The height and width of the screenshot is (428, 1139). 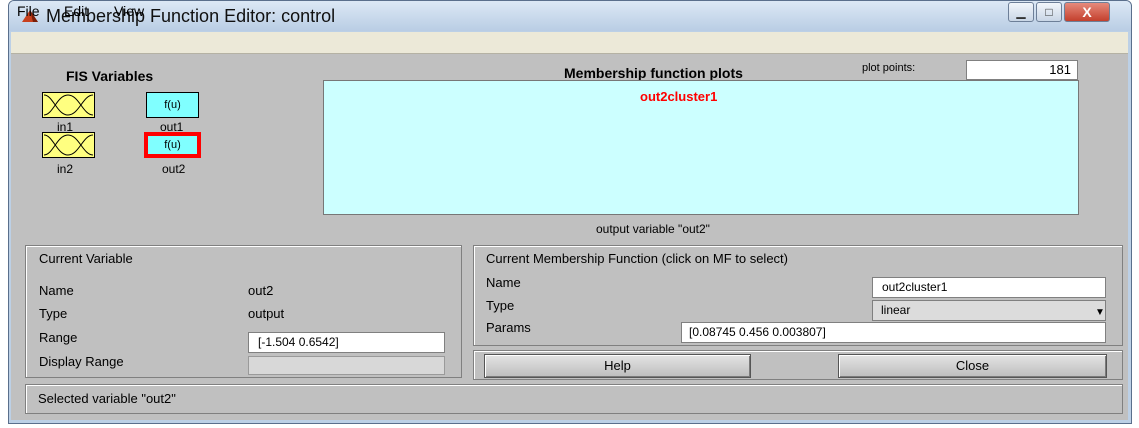 What do you see at coordinates (129, 11) in the screenshot?
I see `menu-view: View` at bounding box center [129, 11].